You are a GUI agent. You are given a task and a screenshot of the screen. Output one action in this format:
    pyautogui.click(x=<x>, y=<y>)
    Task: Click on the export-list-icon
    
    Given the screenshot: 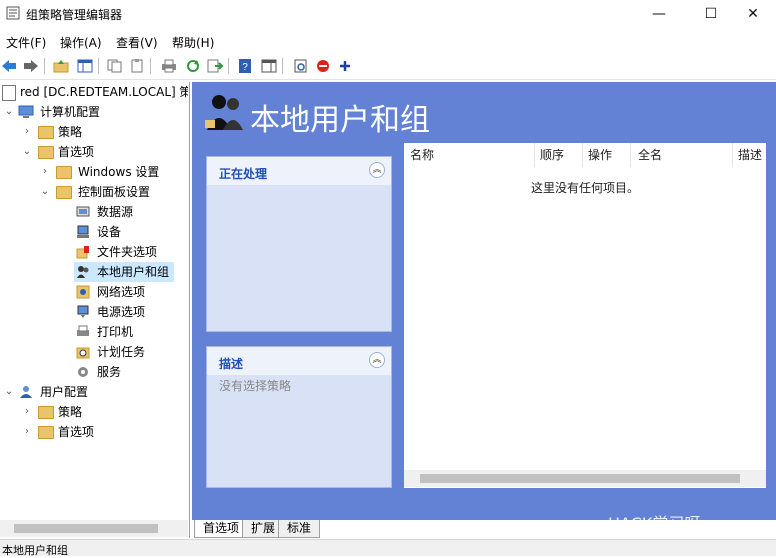 What is the action you would take?
    pyautogui.click(x=215, y=66)
    